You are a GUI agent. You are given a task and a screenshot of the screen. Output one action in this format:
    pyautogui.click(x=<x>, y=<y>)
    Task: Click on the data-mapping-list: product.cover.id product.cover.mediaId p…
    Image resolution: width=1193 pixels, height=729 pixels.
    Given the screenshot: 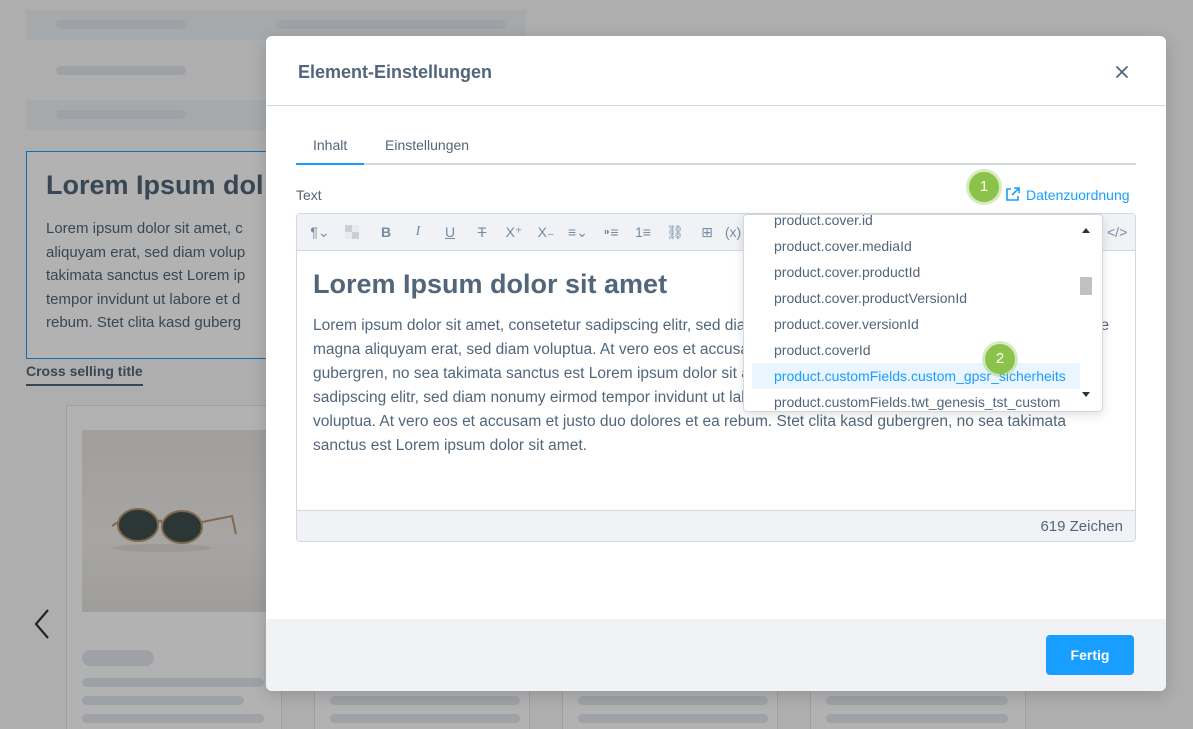 What is the action you would take?
    pyautogui.click(x=912, y=313)
    